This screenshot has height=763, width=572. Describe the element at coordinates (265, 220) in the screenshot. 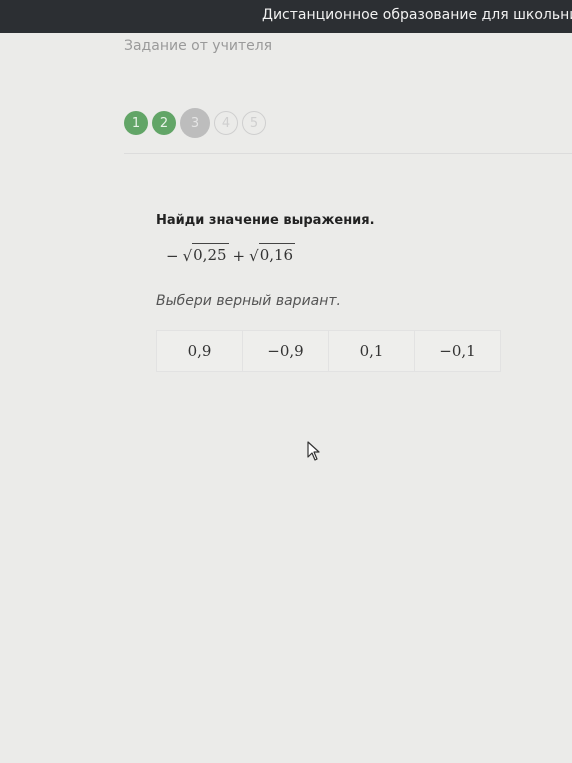

I see `task-title: Найди значение выражения.` at that location.